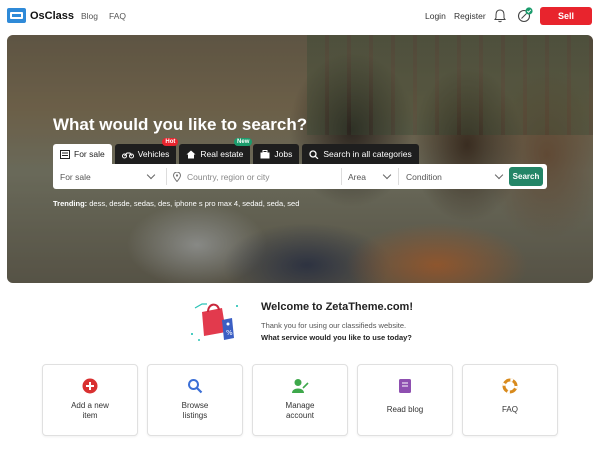 The width and height of the screenshot is (600, 450). I want to click on home-icon, so click(191, 154).